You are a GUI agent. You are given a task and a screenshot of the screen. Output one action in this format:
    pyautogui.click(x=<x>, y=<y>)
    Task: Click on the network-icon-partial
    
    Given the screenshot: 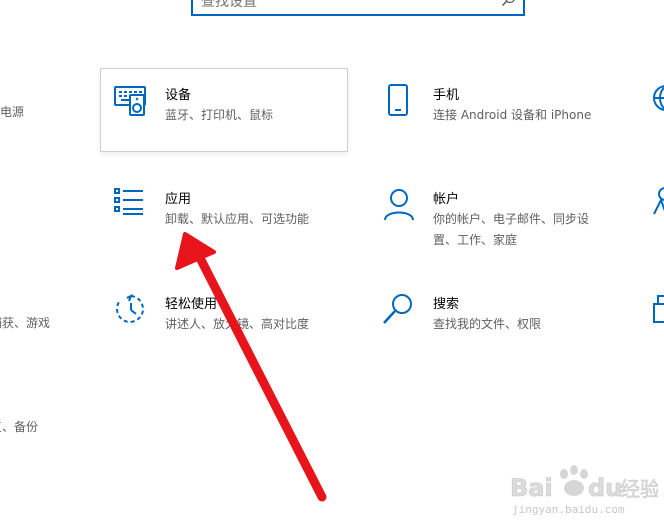 What is the action you would take?
    pyautogui.click(x=658, y=98)
    